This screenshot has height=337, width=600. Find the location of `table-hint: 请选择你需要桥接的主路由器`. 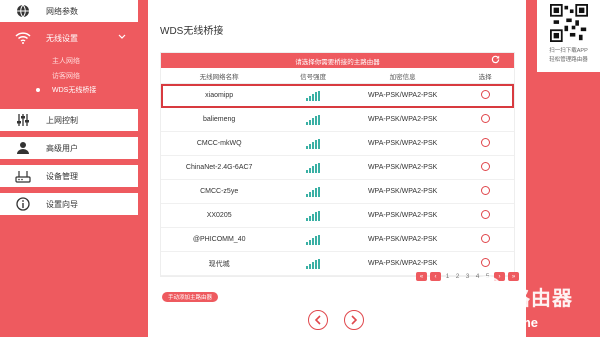

table-hint: 请选择你需要桥接的主路由器 is located at coordinates (337, 62).